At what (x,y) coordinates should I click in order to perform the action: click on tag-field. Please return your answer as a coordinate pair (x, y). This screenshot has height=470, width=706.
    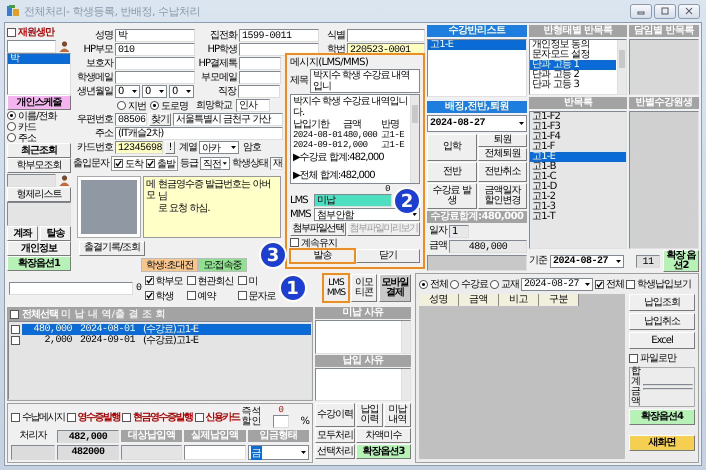
    Looking at the image, I should click on (386, 35).